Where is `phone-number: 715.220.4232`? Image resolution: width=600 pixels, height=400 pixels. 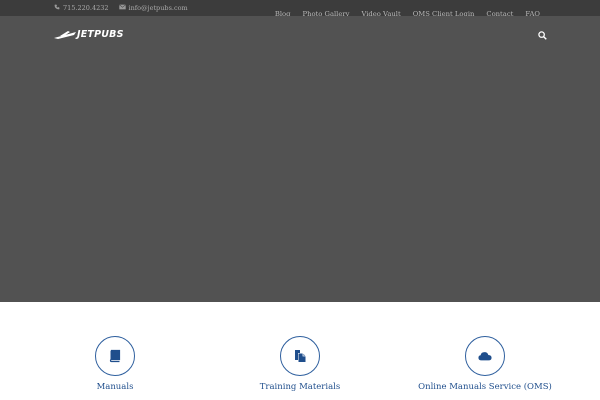 phone-number: 715.220.4232 is located at coordinates (86, 8).